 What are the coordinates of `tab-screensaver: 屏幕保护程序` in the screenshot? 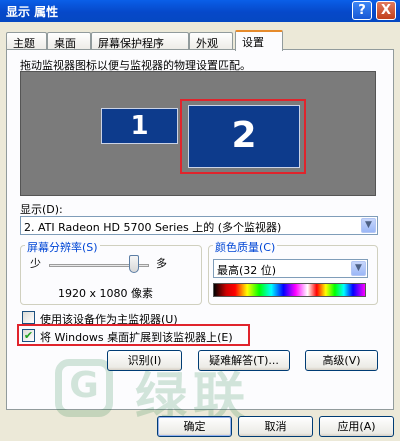 It's located at (140, 41).